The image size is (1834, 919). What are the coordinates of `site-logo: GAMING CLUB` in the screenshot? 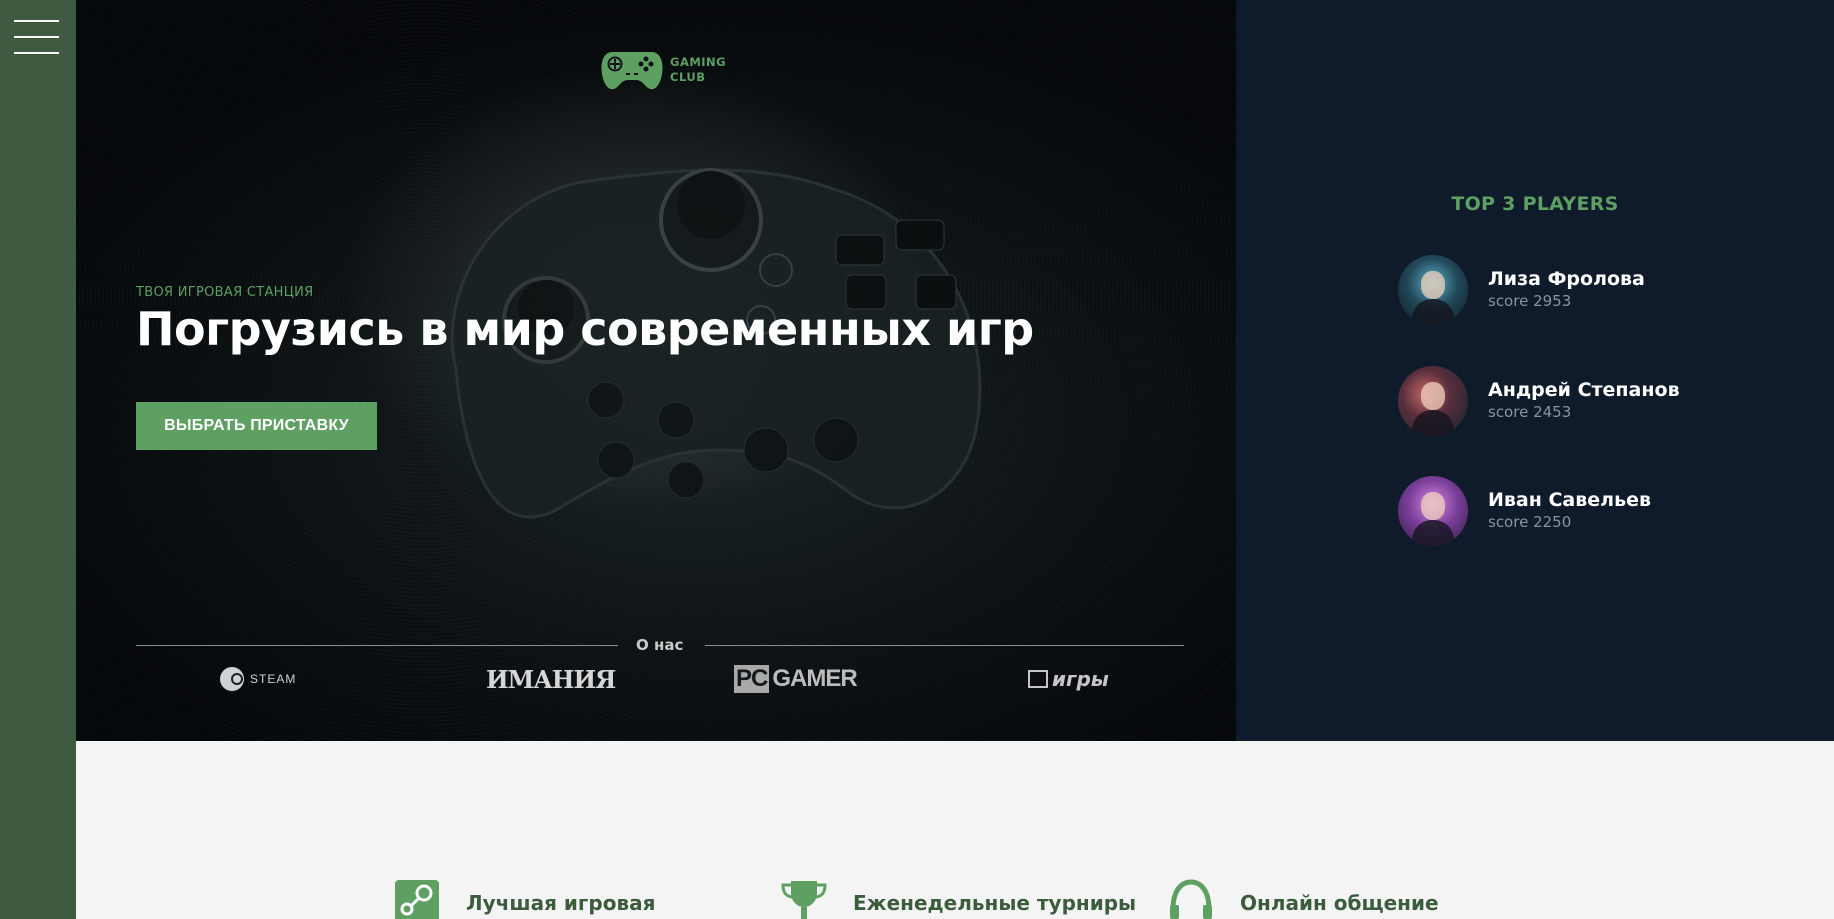 It's located at (663, 70).